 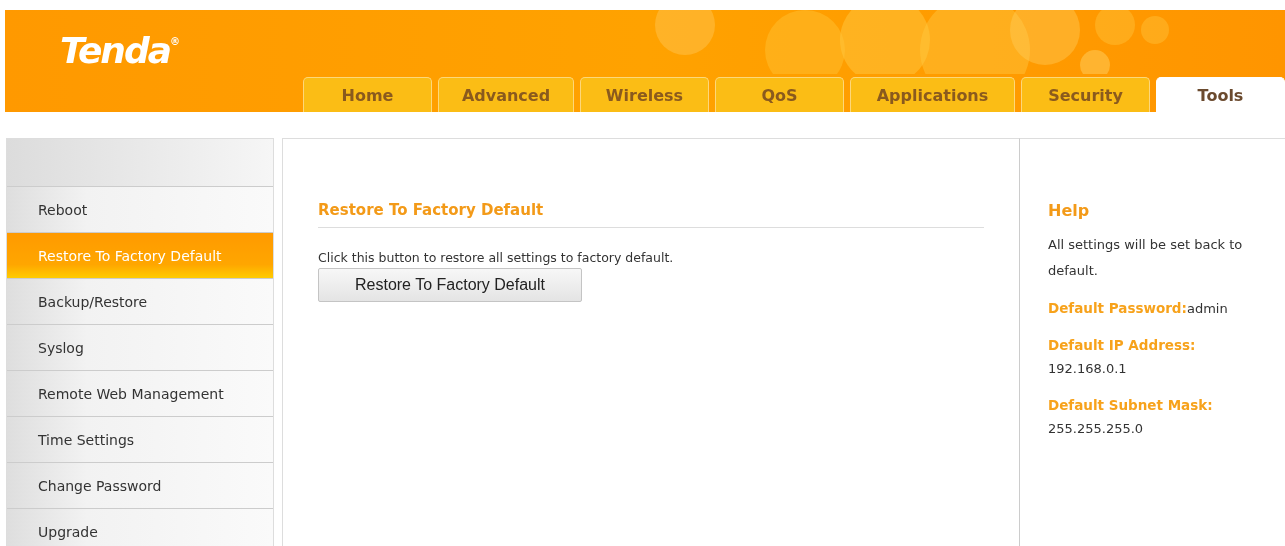 I want to click on help-title: Help, so click(x=1069, y=210).